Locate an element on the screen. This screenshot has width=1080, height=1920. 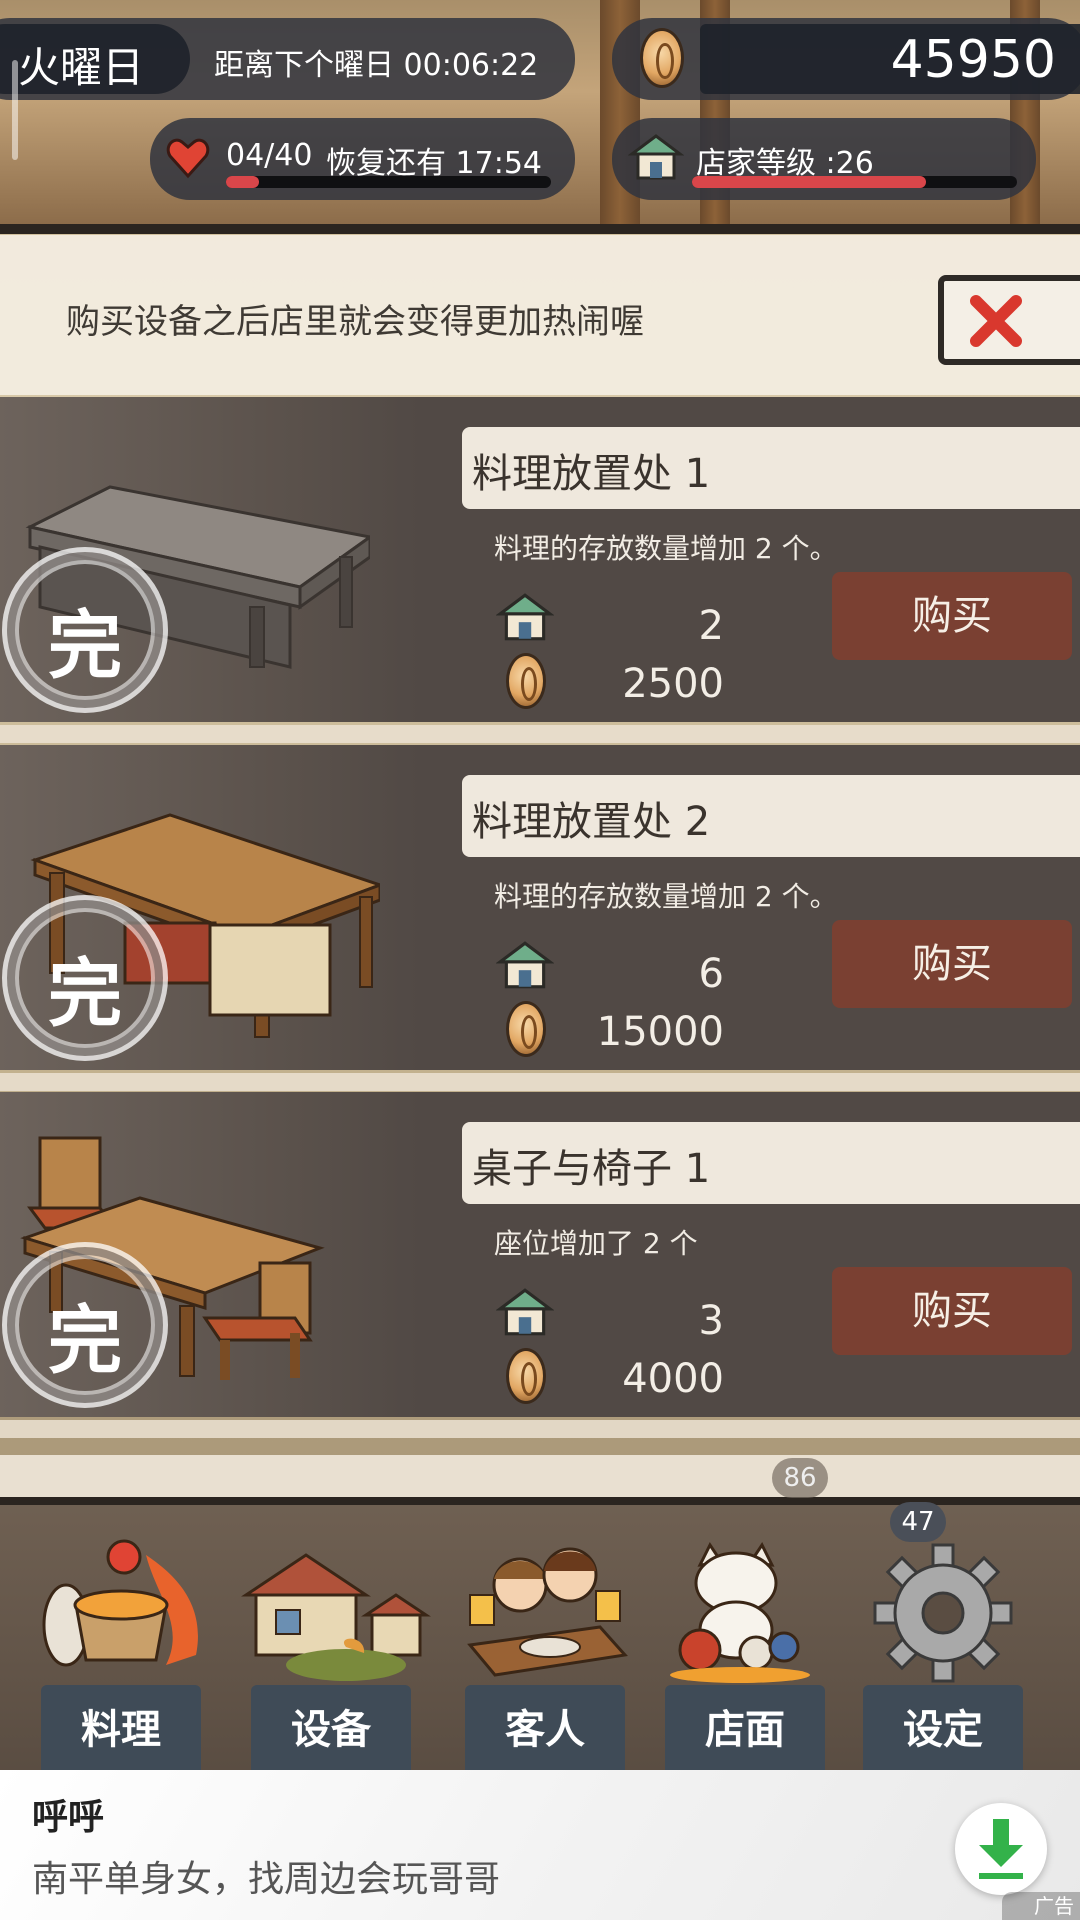
tab-settings: 设定 is located at coordinates (943, 1637).